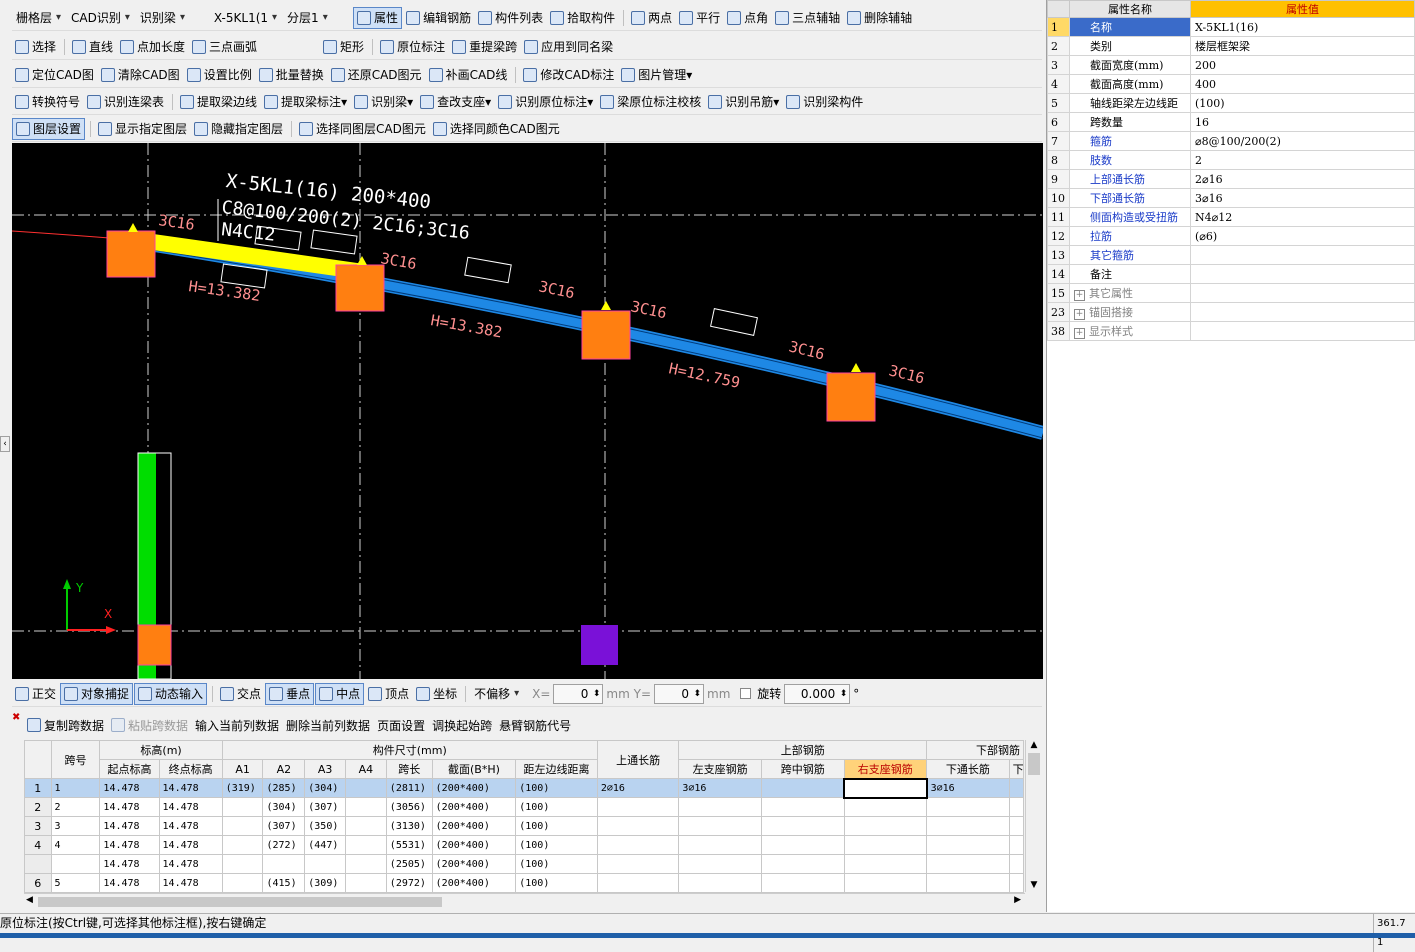 This screenshot has height=952, width=1415. Describe the element at coordinates (38, 845) in the screenshot. I see `row-number: 4` at that location.